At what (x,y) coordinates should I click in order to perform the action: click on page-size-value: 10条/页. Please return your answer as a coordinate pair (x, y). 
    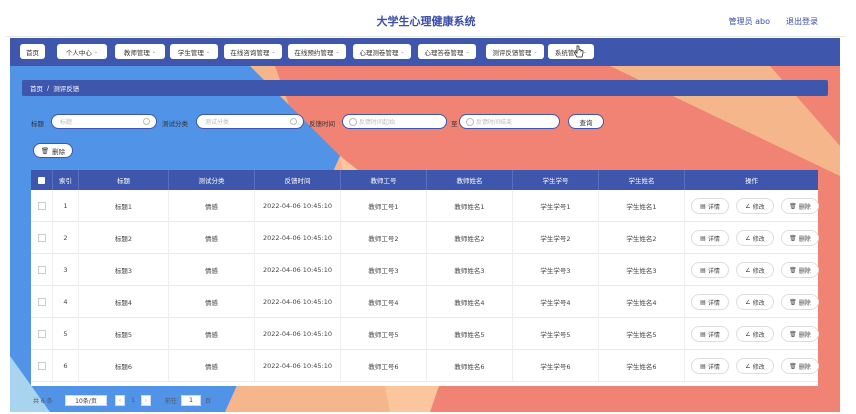
    Looking at the image, I should click on (86, 401).